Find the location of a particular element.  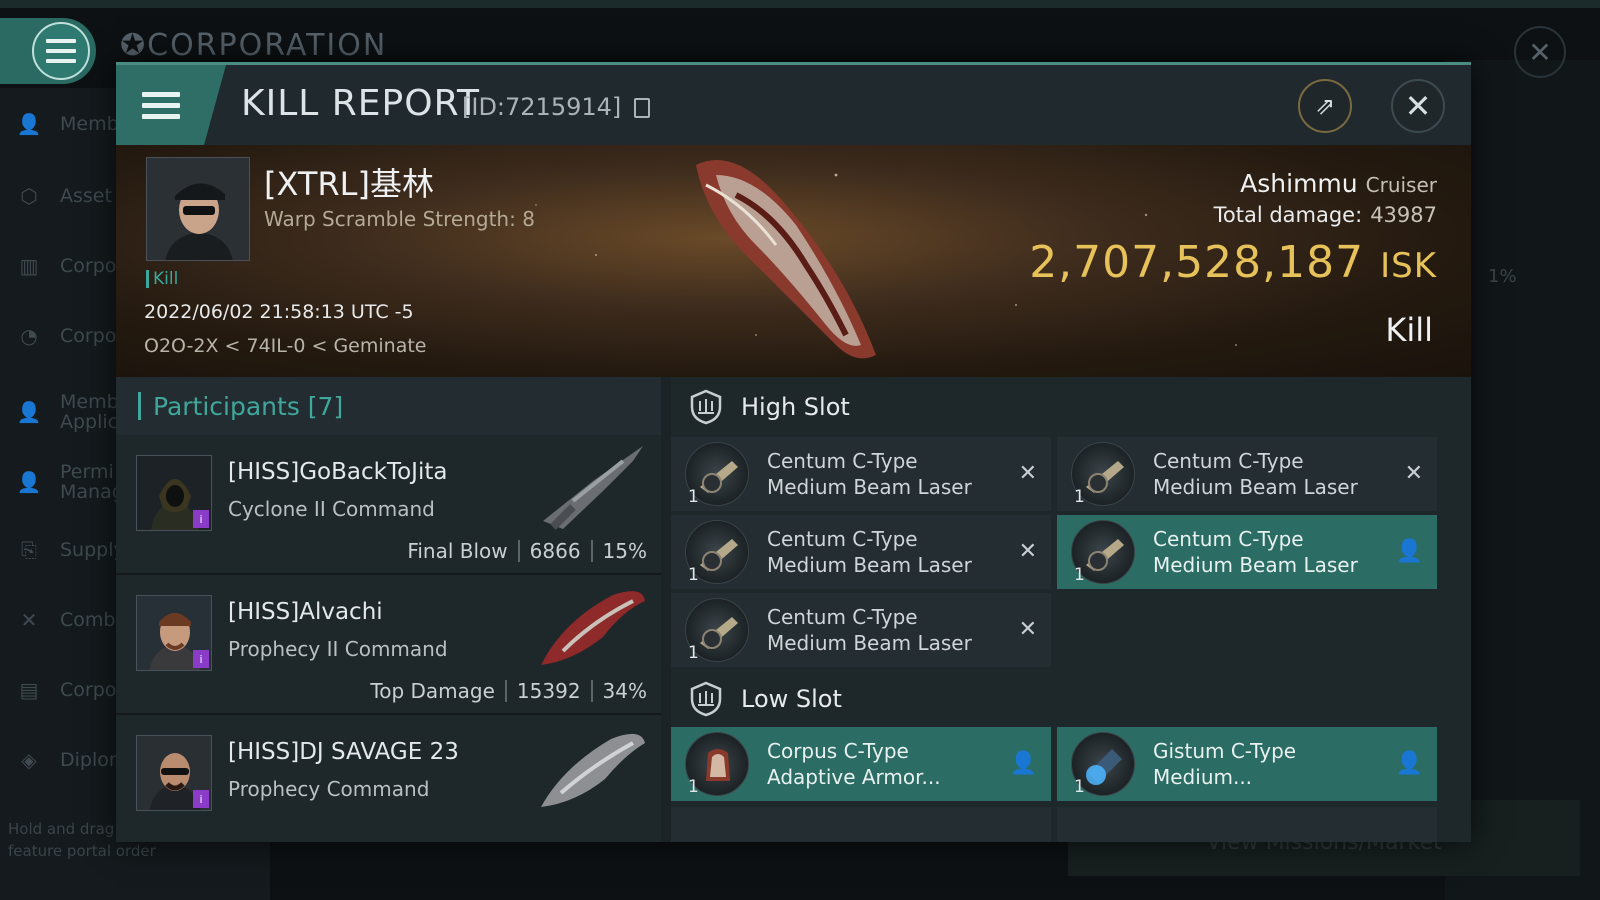

participant-damage: 15392 is located at coordinates (548, 691).